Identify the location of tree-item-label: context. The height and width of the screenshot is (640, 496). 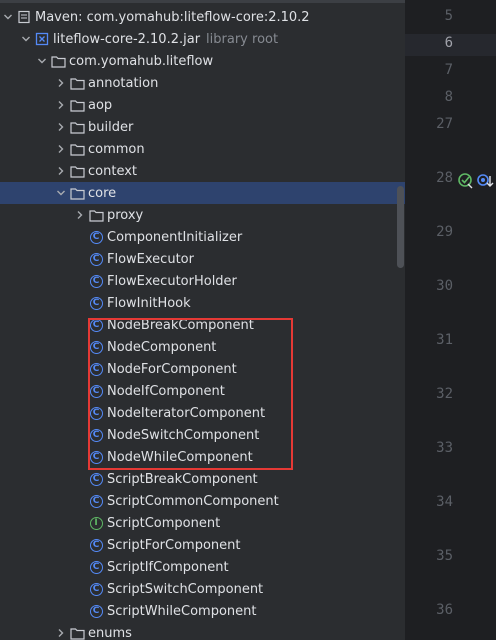
(112, 171).